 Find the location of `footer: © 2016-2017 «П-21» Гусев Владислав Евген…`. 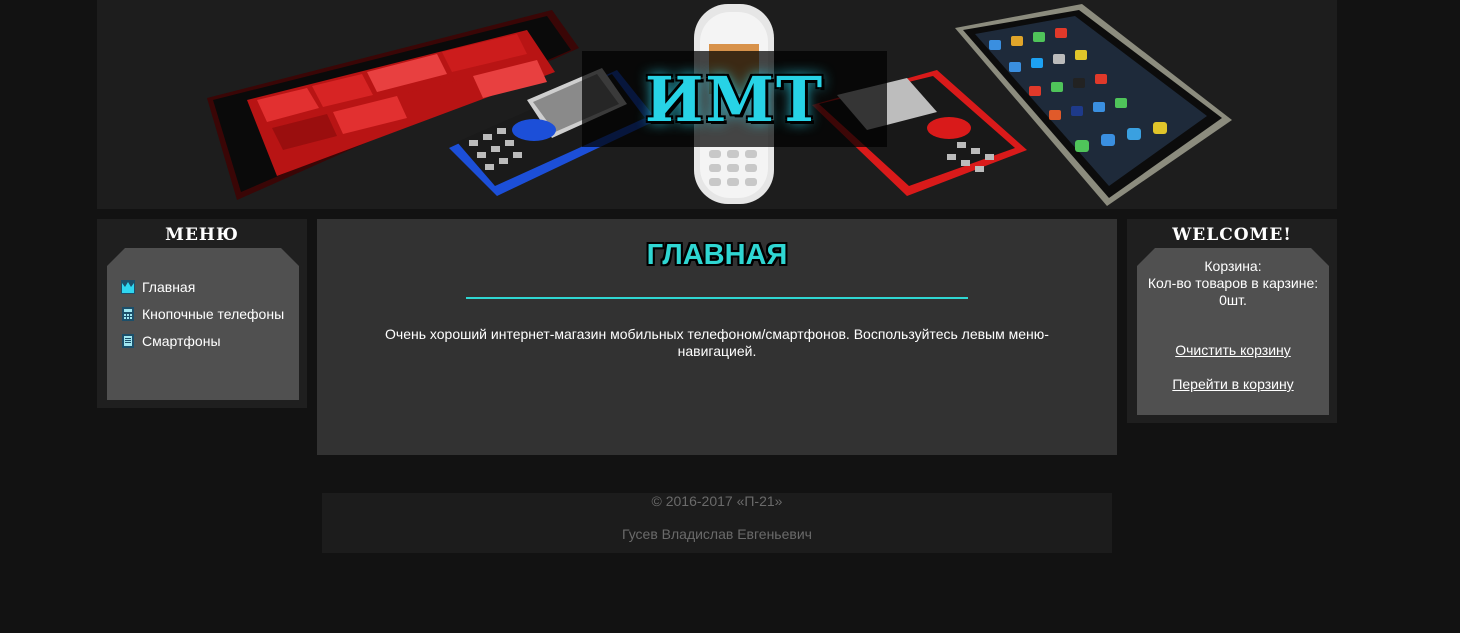

footer: © 2016-2017 «П-21» Гусев Владислав Евген… is located at coordinates (717, 523).